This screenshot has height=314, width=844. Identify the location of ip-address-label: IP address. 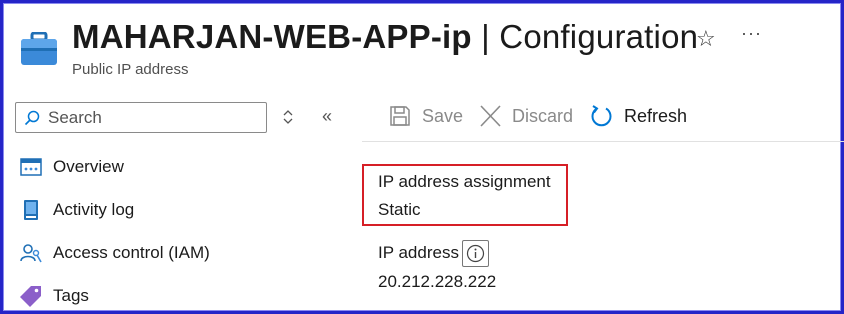
(418, 252).